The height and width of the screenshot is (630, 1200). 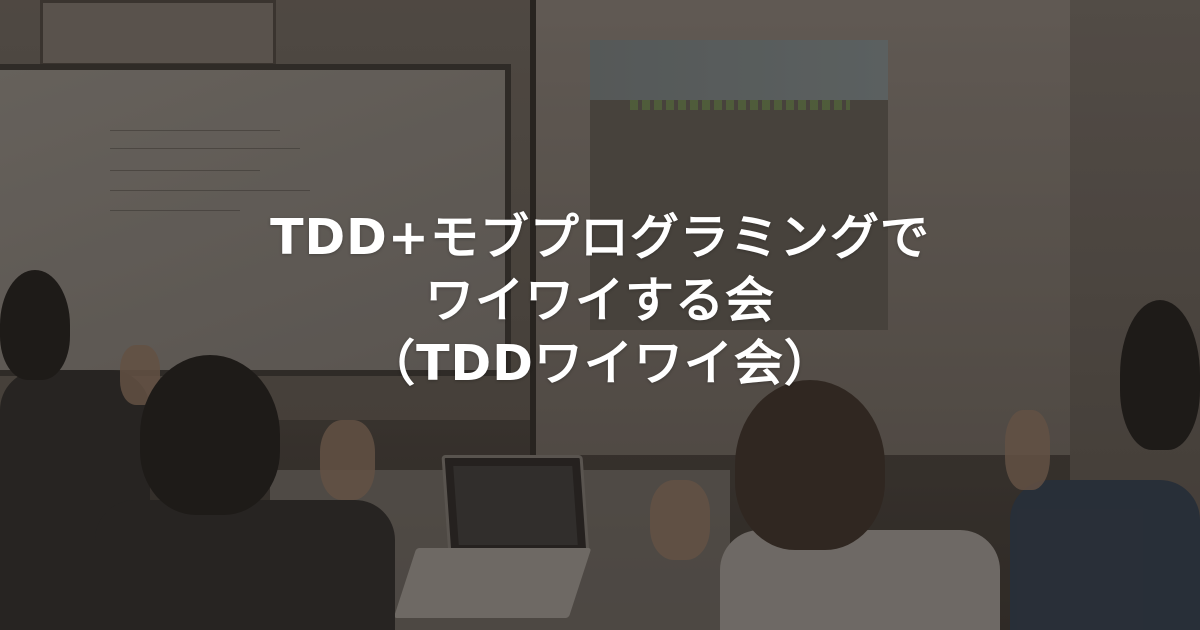 I want to click on title-line-2: ワイワイする会, so click(x=599, y=300).